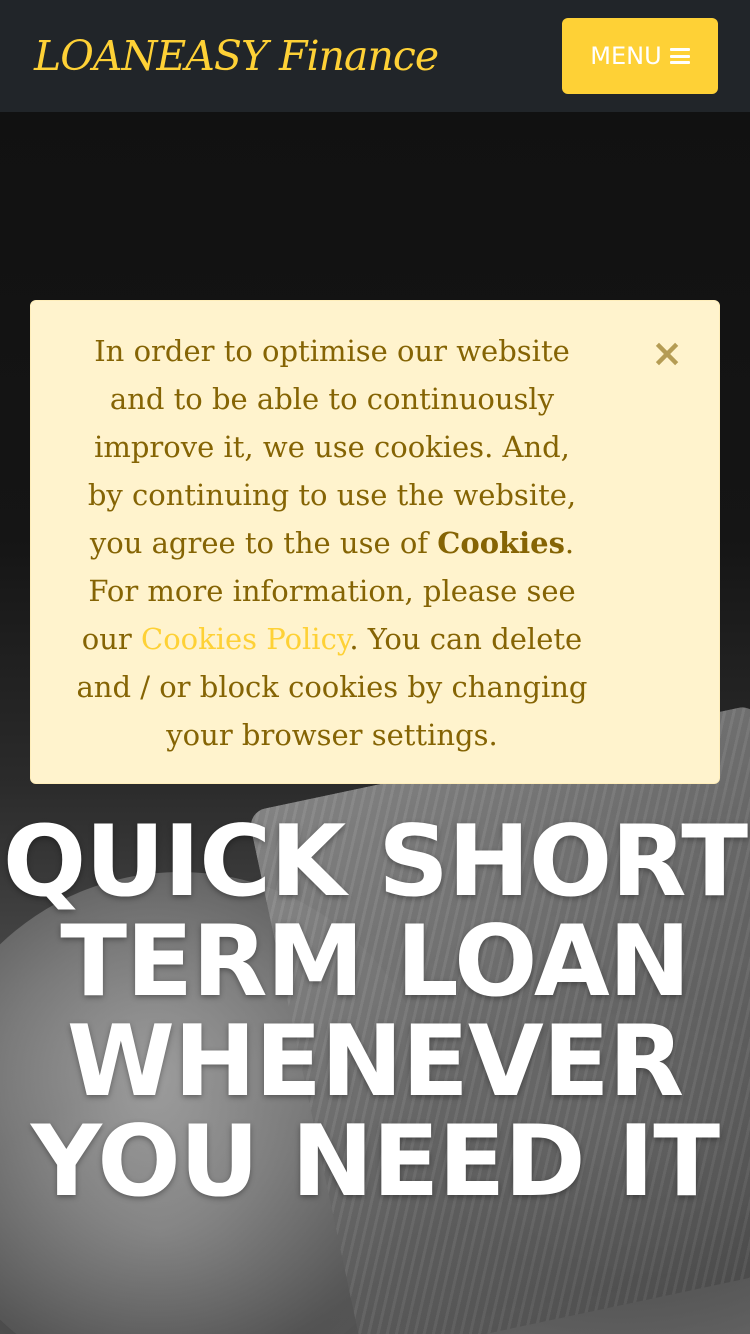 The width and height of the screenshot is (750, 1334). Describe the element at coordinates (626, 56) in the screenshot. I see `menu-label: MENU` at that location.